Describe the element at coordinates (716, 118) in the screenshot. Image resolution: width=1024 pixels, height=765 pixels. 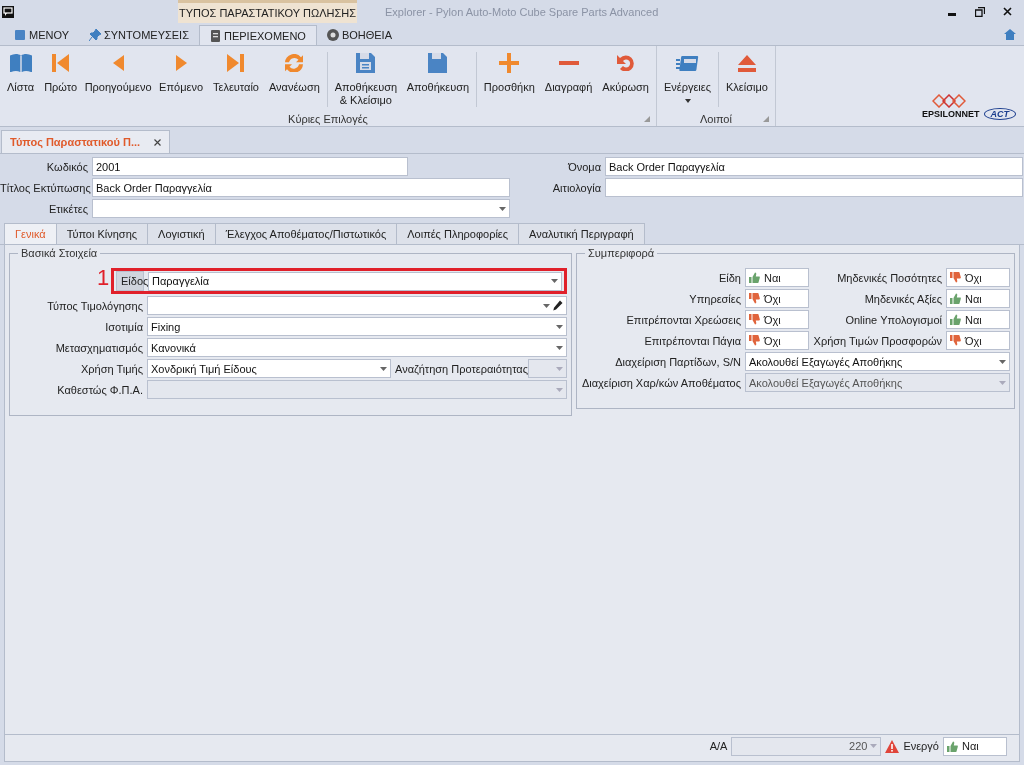
I see `group-label: Λοιποί` at that location.